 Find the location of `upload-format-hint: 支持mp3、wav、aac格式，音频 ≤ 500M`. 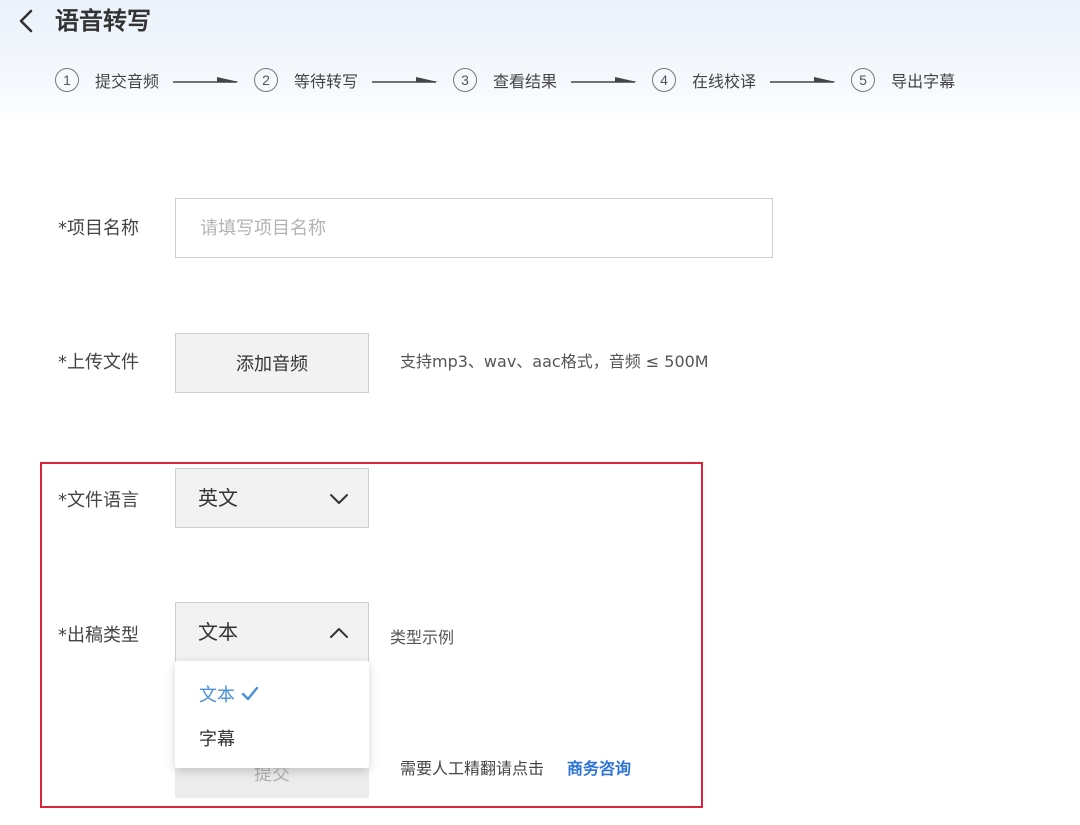

upload-format-hint: 支持mp3、wav、aac格式，音频 ≤ 500M is located at coordinates (554, 361).